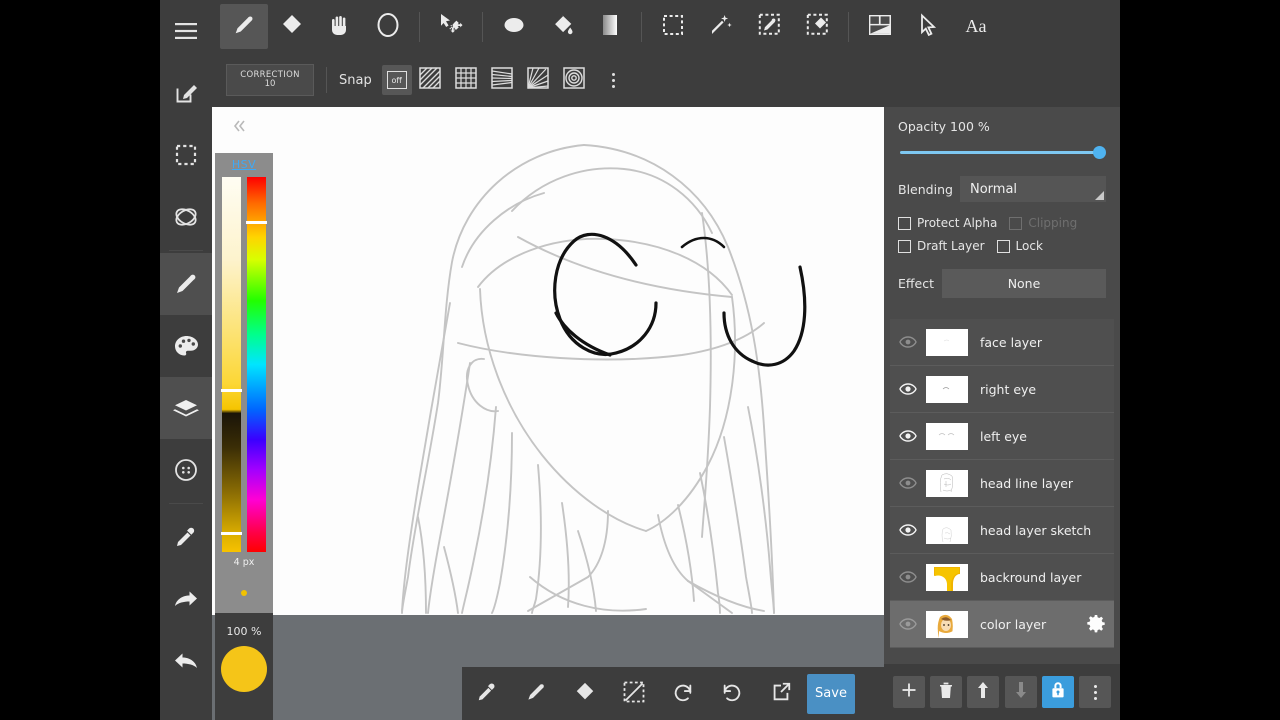 This screenshot has height=720, width=1280. I want to click on table-row: color layer, so click(1002, 624).